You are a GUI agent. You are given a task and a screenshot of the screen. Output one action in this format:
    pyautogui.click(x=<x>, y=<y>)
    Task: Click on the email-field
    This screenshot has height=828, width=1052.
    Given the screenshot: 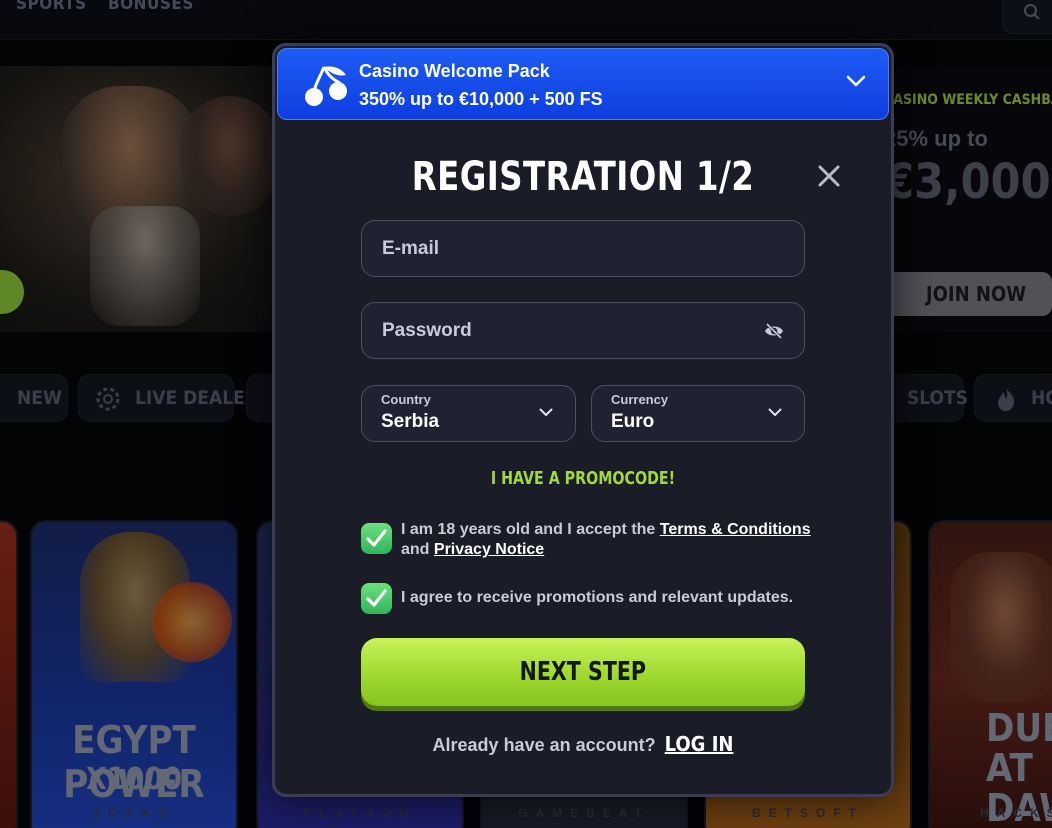 What is the action you would take?
    pyautogui.click(x=583, y=248)
    